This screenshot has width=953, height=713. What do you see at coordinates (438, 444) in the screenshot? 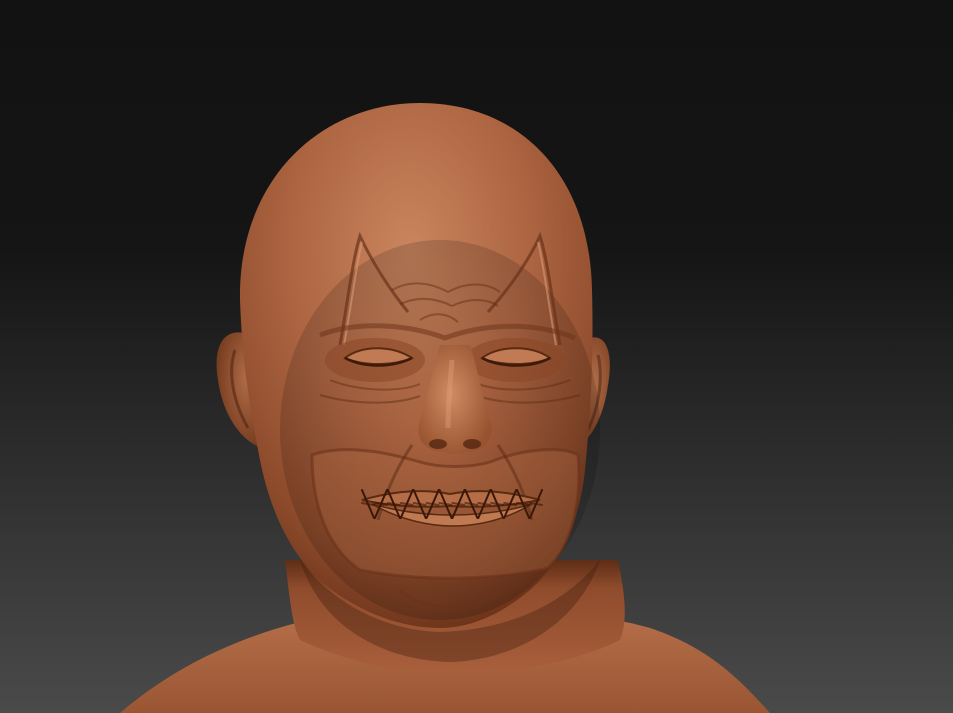
I see `left-nostril` at bounding box center [438, 444].